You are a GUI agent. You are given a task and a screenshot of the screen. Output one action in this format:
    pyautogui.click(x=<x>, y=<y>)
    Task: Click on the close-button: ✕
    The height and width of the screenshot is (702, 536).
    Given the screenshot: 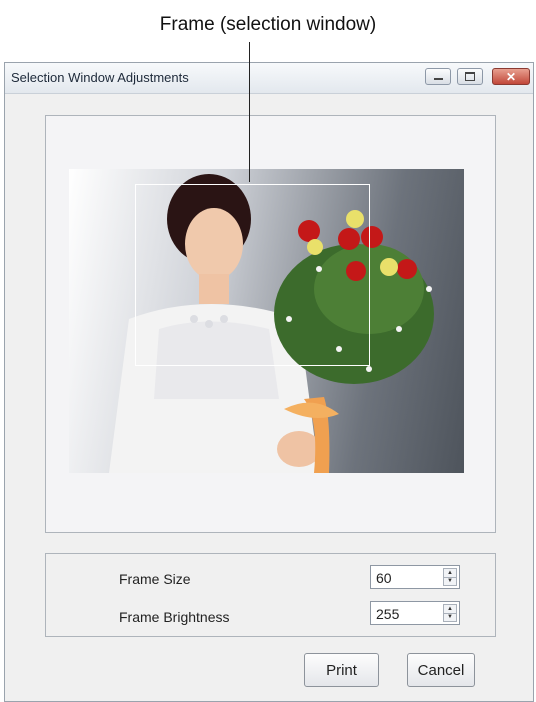 What is the action you would take?
    pyautogui.click(x=511, y=76)
    